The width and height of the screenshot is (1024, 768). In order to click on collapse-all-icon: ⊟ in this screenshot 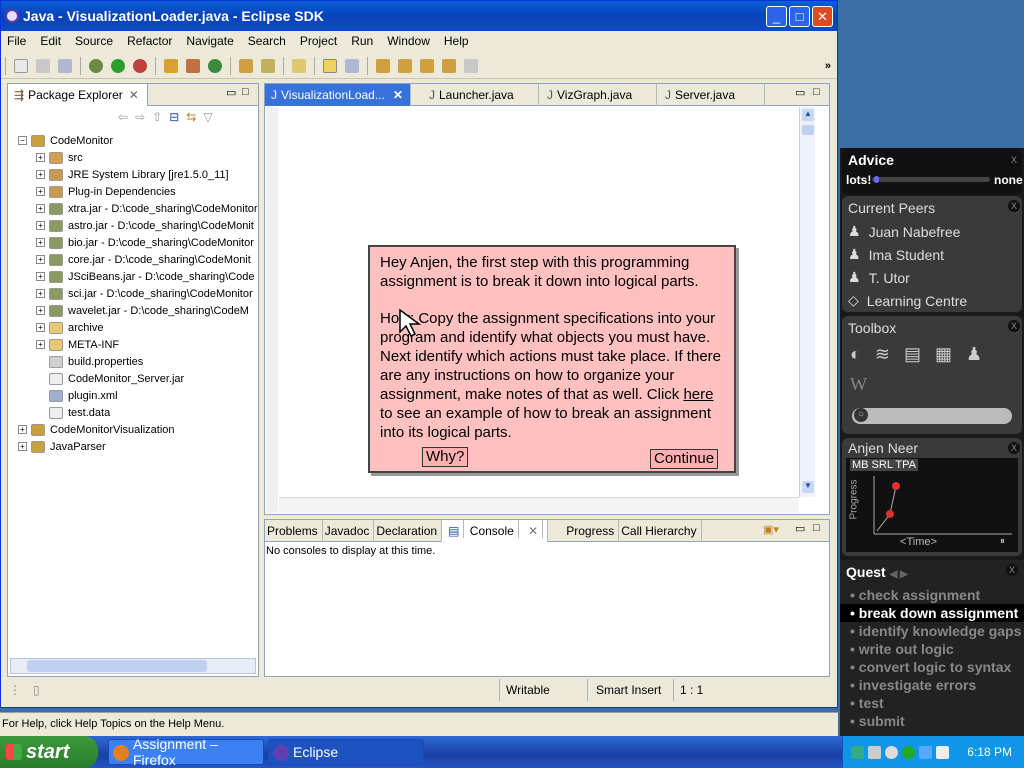, I will do `click(174, 119)`.